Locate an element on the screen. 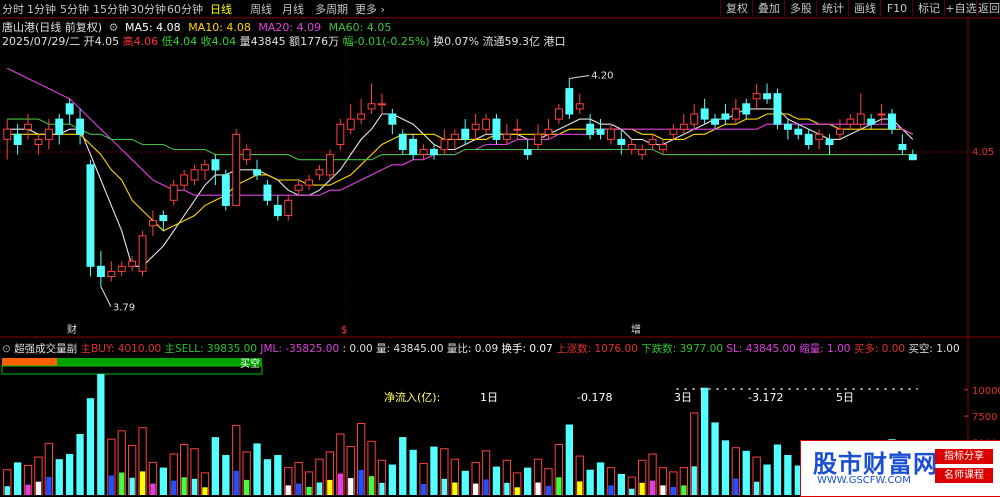 This screenshot has height=497, width=1000. low-marker-line is located at coordinates (106, 296).